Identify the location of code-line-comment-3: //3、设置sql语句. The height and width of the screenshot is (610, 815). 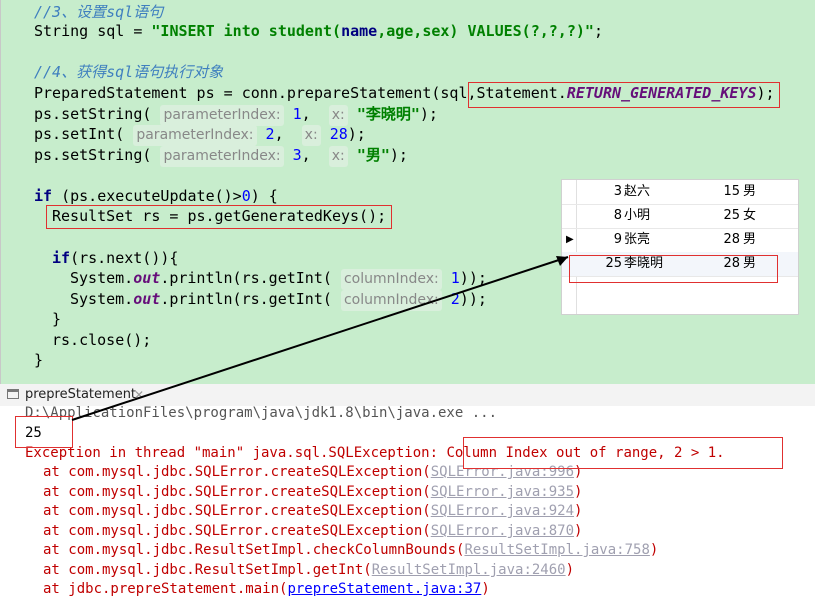
(98, 12).